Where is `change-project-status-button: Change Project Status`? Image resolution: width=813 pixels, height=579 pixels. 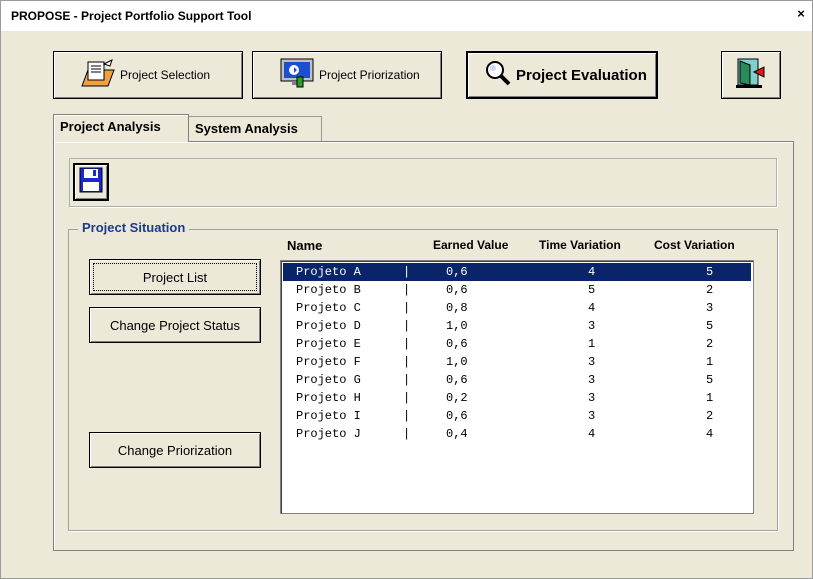 change-project-status-button: Change Project Status is located at coordinates (175, 325).